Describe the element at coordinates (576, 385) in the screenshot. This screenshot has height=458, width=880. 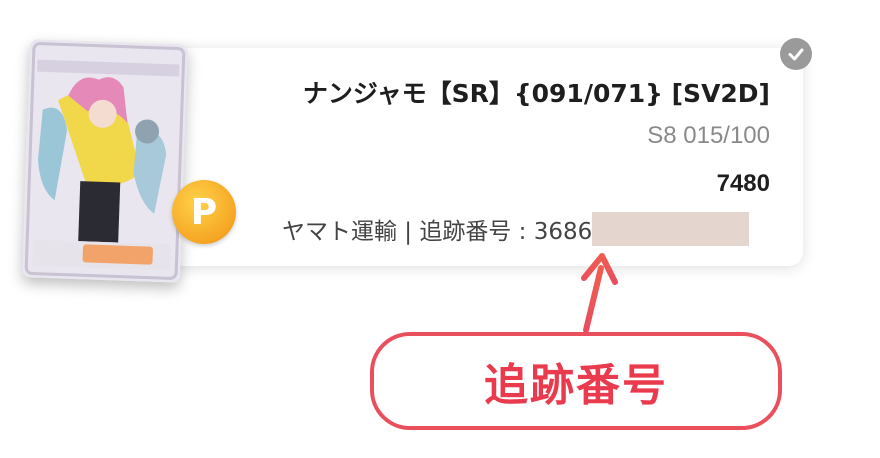
I see `annotation-label: 追跡番号` at that location.